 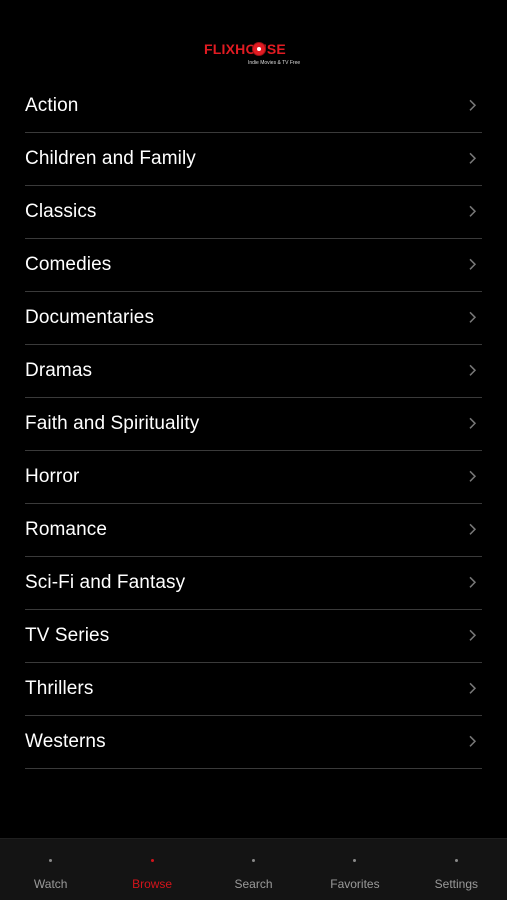 I want to click on flixhouse-logo: FLIXHOUSE Indie Movies & TV Free, so click(x=254, y=54).